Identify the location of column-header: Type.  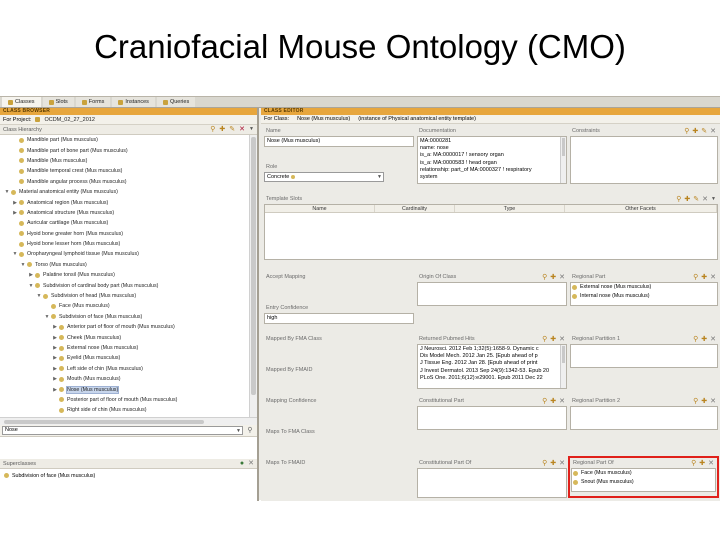
(510, 208).